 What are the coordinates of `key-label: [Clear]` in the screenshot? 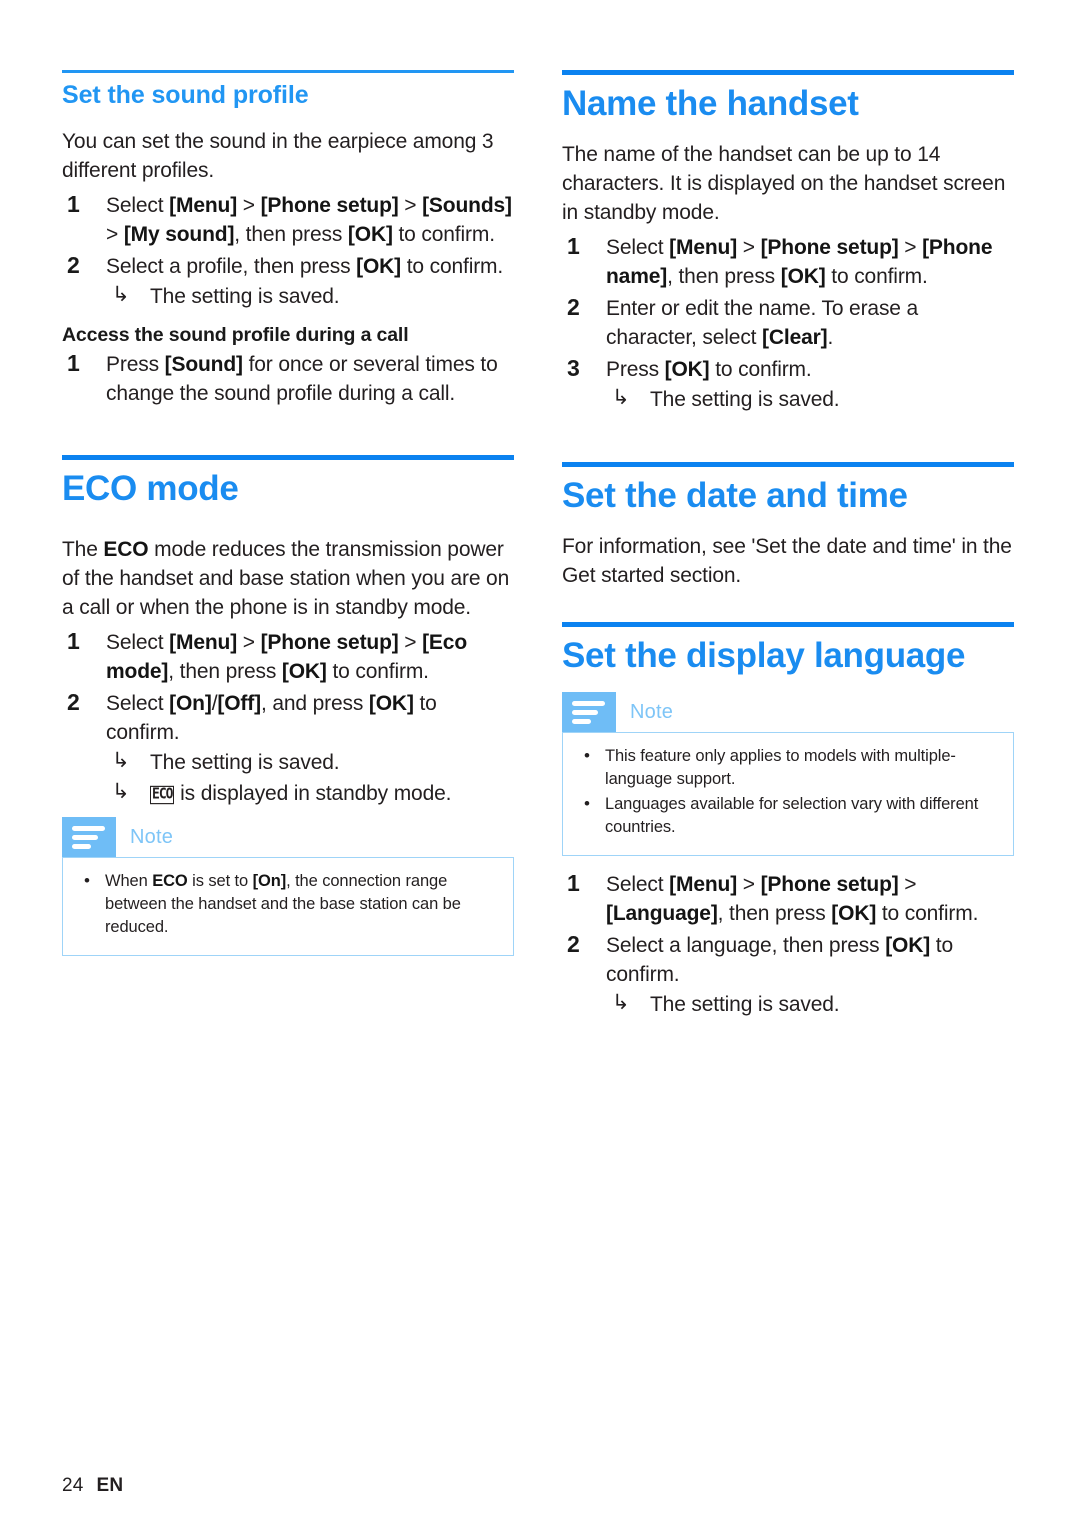 It's located at (795, 337).